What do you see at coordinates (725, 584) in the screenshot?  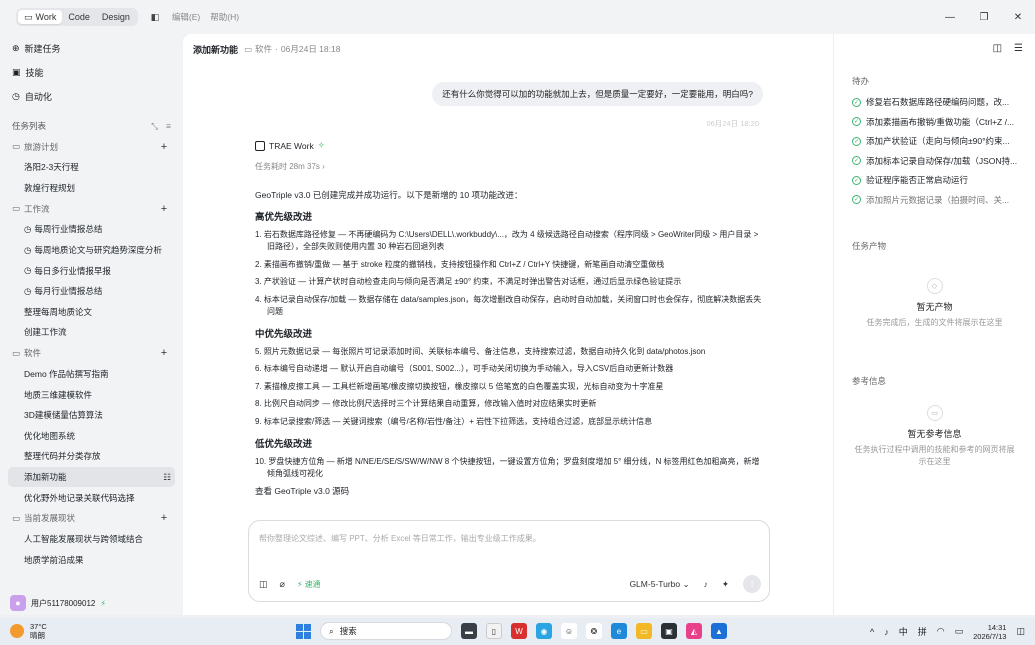 I see `magic-icon: ✦` at bounding box center [725, 584].